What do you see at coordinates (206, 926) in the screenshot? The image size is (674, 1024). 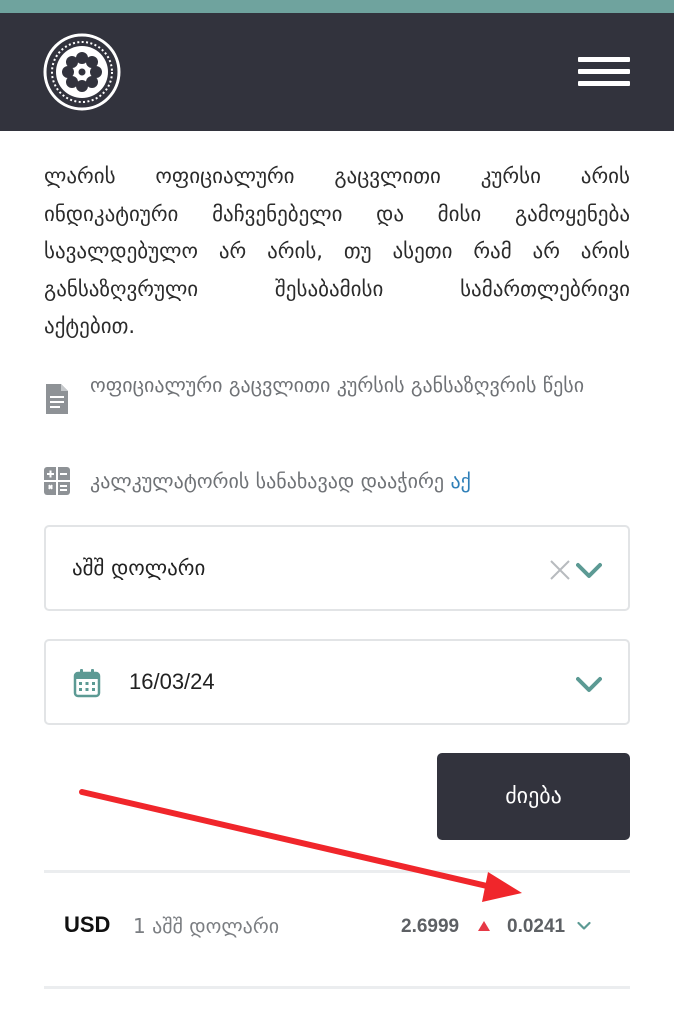 I see `currency-name: 1 აშშ დოლარი` at bounding box center [206, 926].